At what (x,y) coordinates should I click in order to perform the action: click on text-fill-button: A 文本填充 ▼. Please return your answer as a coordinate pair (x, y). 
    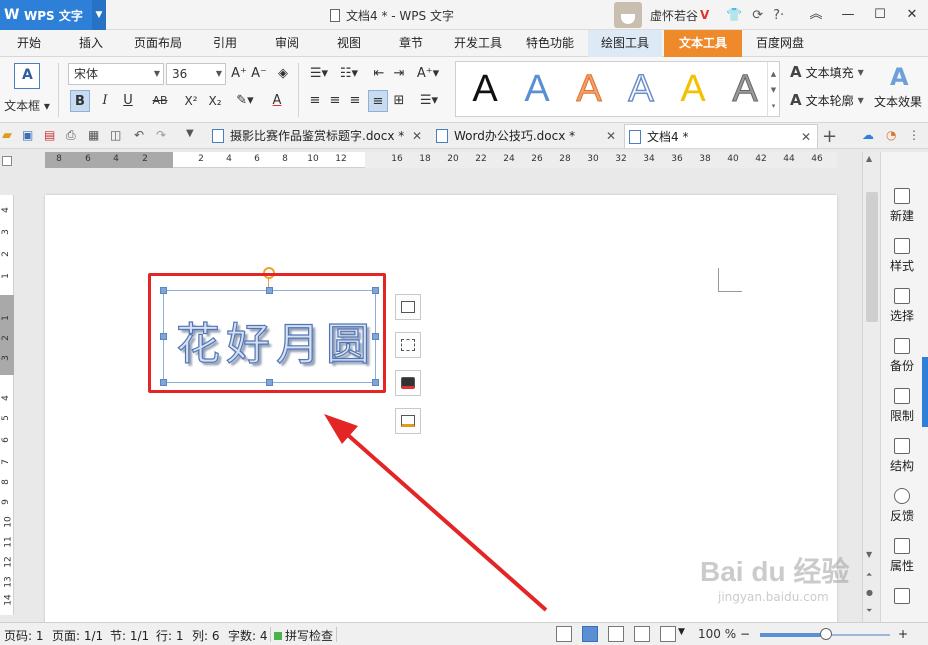
    Looking at the image, I should click on (827, 72).